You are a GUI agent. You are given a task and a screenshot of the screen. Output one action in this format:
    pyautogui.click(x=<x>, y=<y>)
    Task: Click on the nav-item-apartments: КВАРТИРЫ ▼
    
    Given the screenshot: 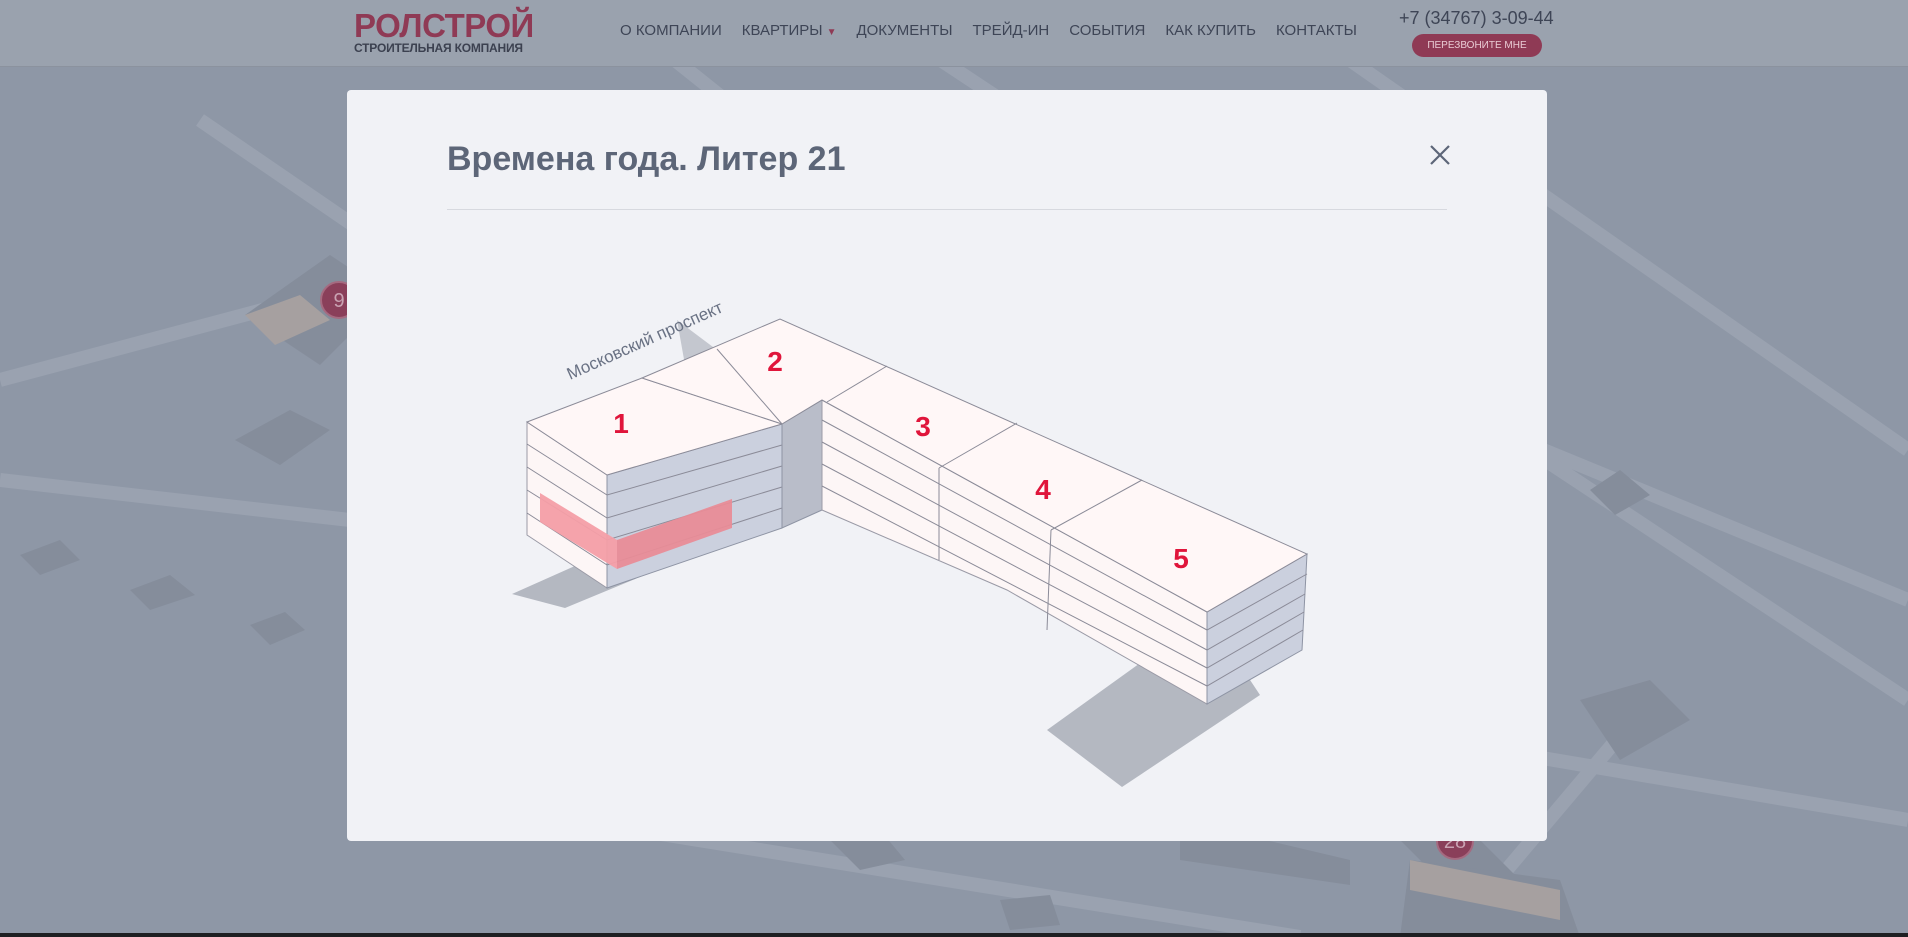 What is the action you would take?
    pyautogui.click(x=789, y=30)
    